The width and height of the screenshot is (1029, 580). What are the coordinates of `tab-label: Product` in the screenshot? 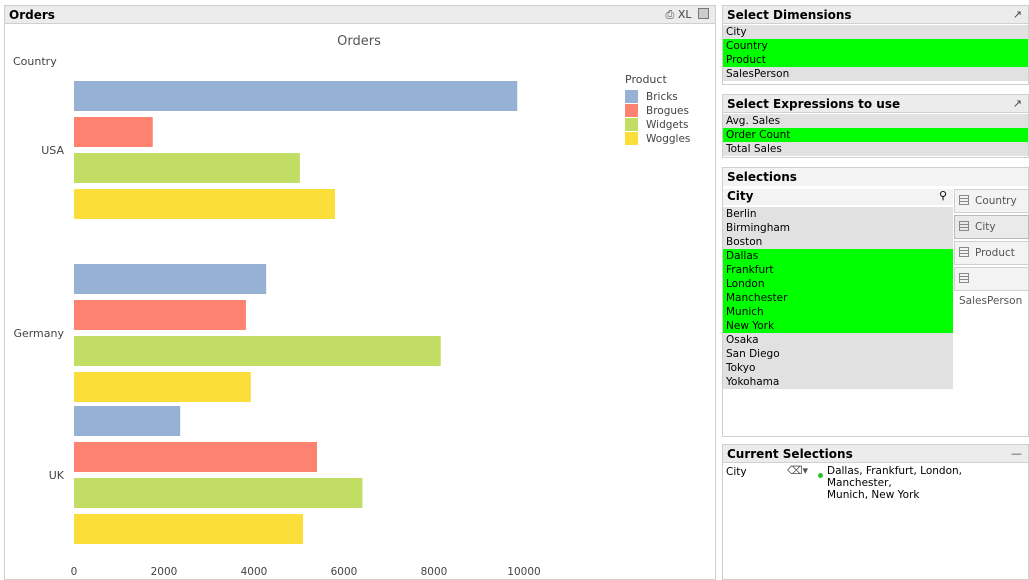 It's located at (995, 253).